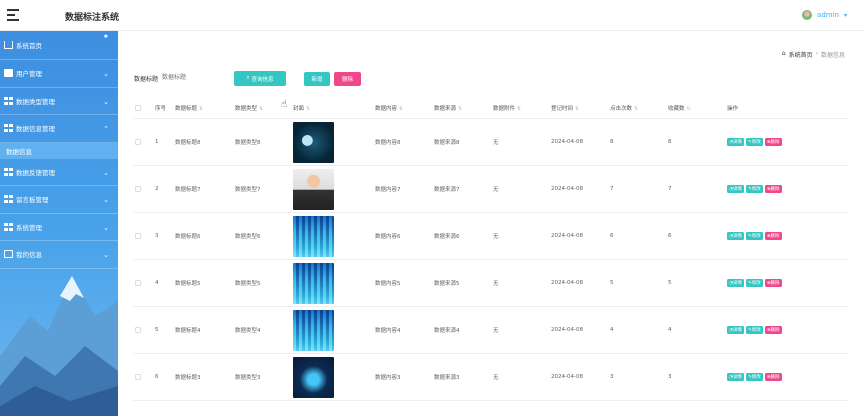 This screenshot has width=865, height=416. What do you see at coordinates (783, 53) in the screenshot?
I see `home-icon: ⌂` at bounding box center [783, 53].